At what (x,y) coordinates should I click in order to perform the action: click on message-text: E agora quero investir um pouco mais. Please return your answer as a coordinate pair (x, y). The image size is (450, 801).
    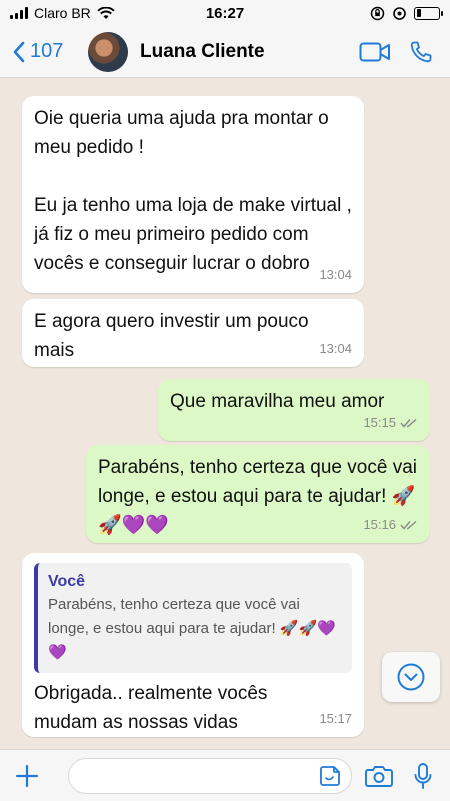
    Looking at the image, I should click on (174, 336).